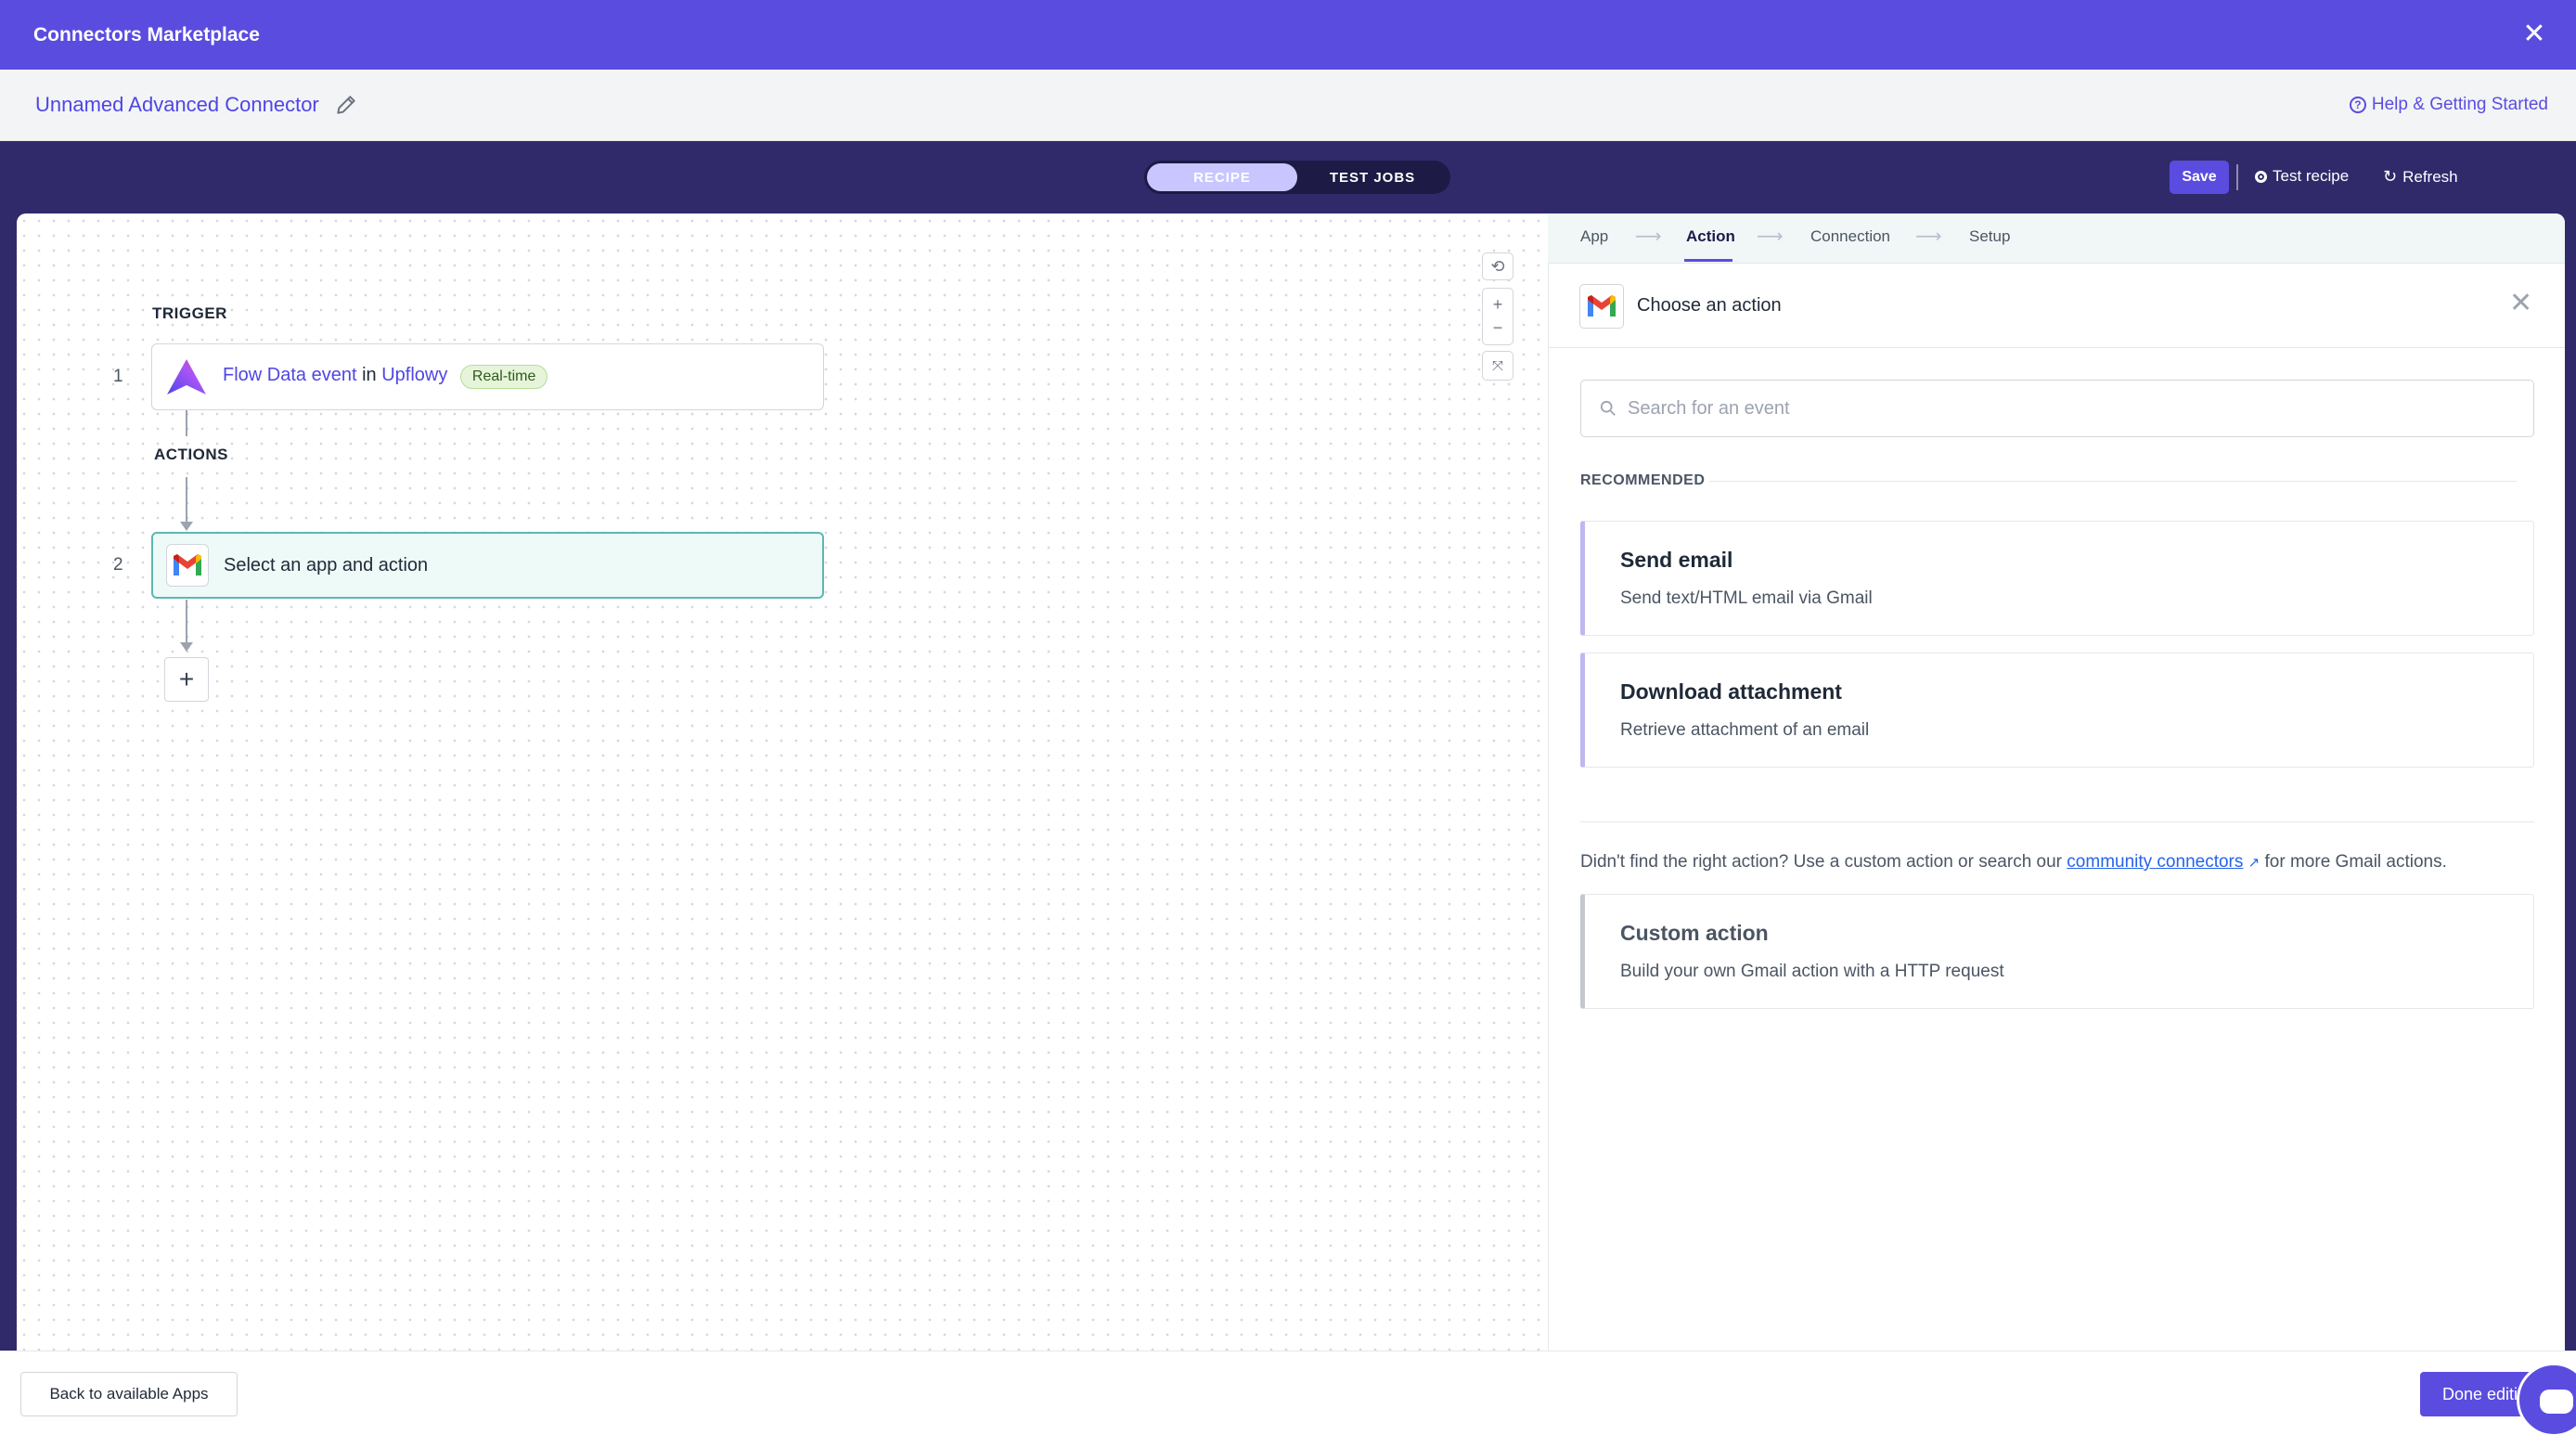  I want to click on refresh-label: Refresh, so click(2430, 176).